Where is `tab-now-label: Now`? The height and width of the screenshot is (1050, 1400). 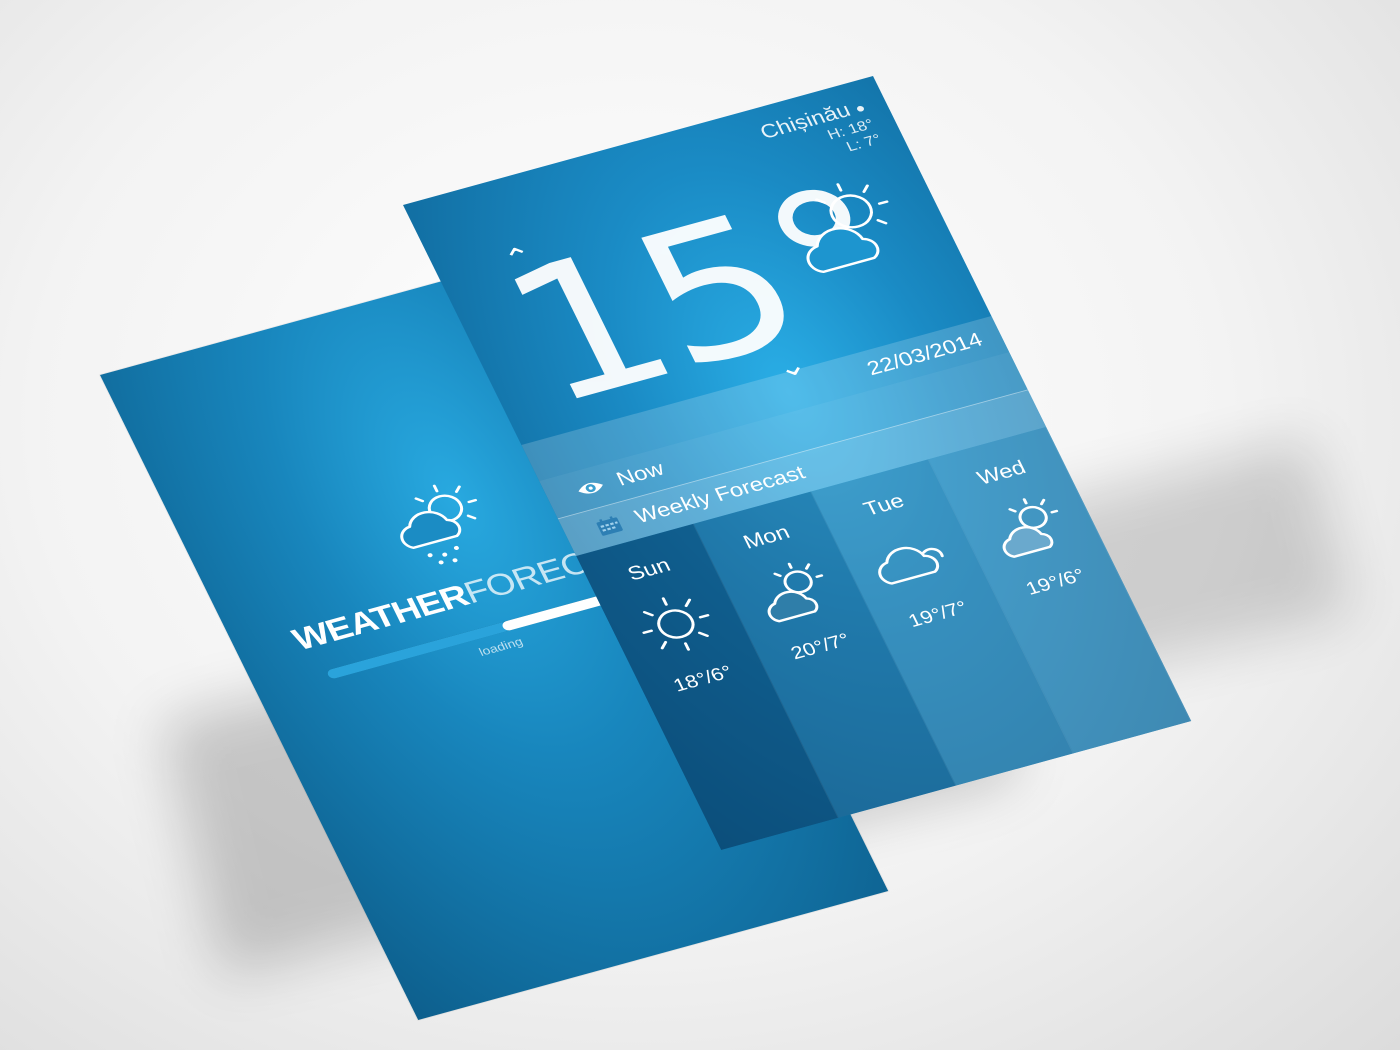 tab-now-label: Now is located at coordinates (640, 474).